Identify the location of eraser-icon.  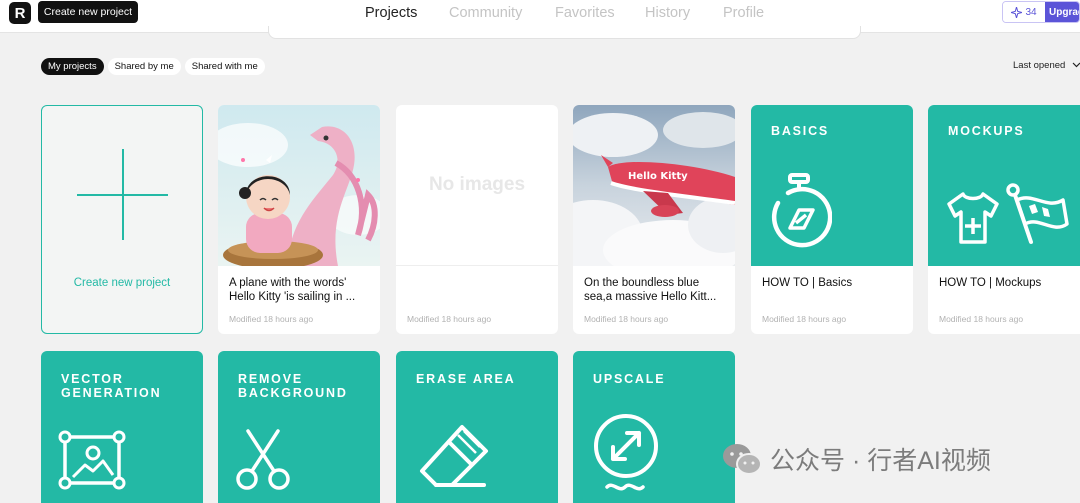
(454, 456).